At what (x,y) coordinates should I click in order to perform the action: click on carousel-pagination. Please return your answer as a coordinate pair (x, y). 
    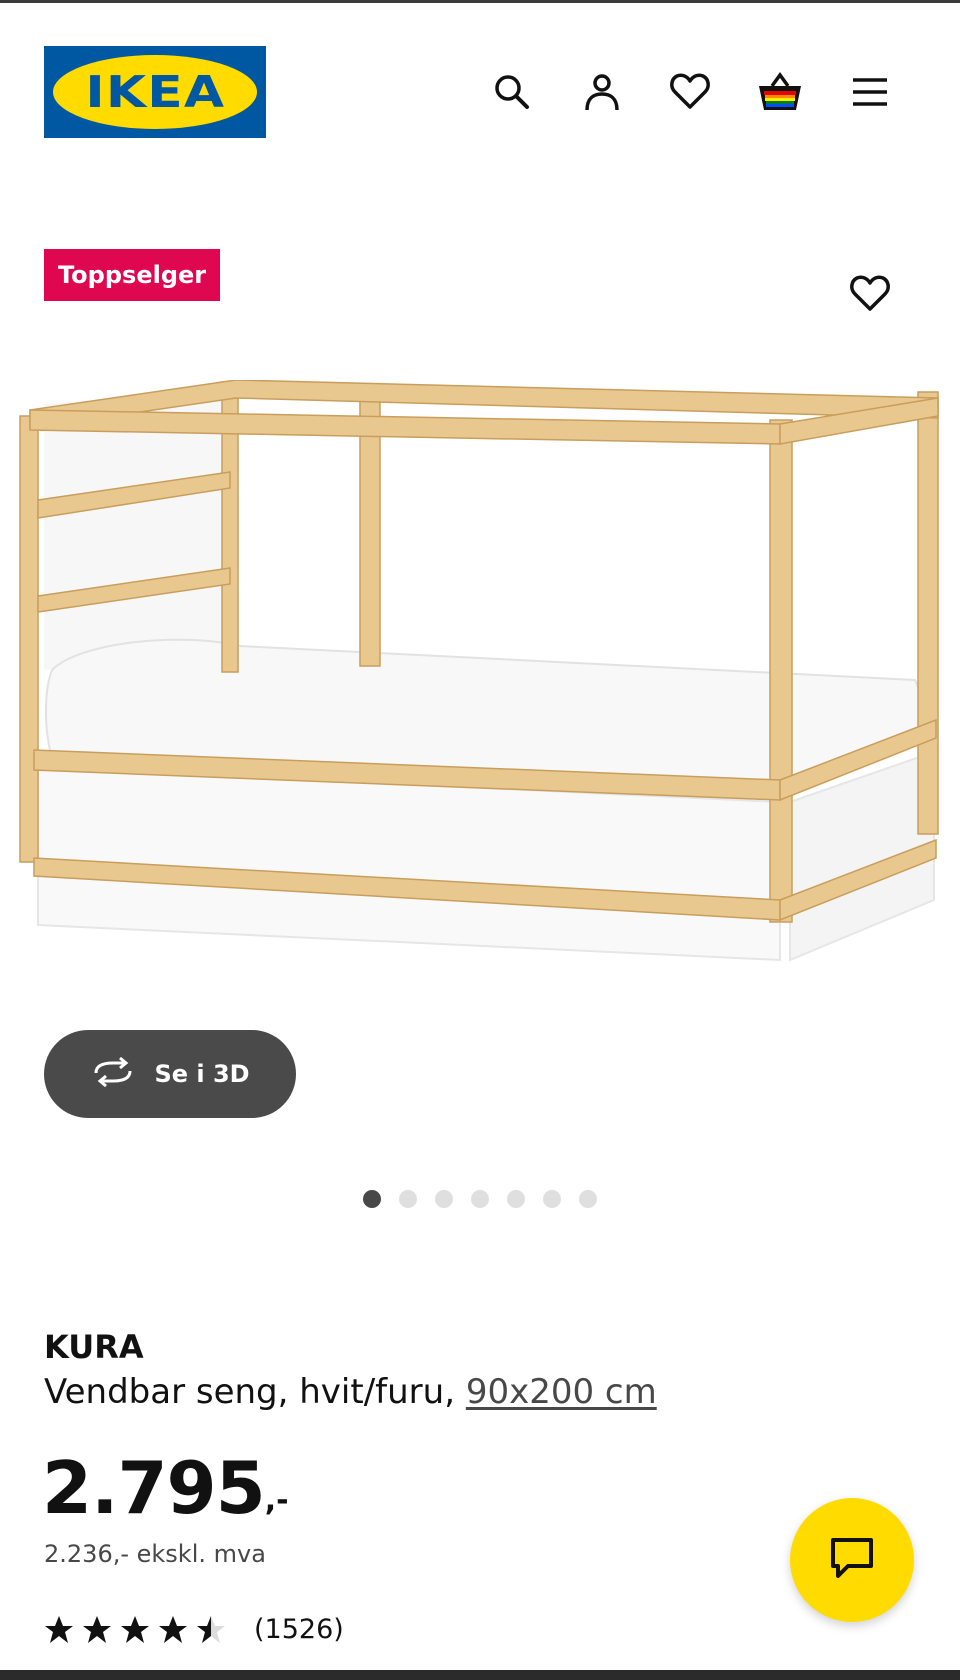
    Looking at the image, I should click on (480, 1200).